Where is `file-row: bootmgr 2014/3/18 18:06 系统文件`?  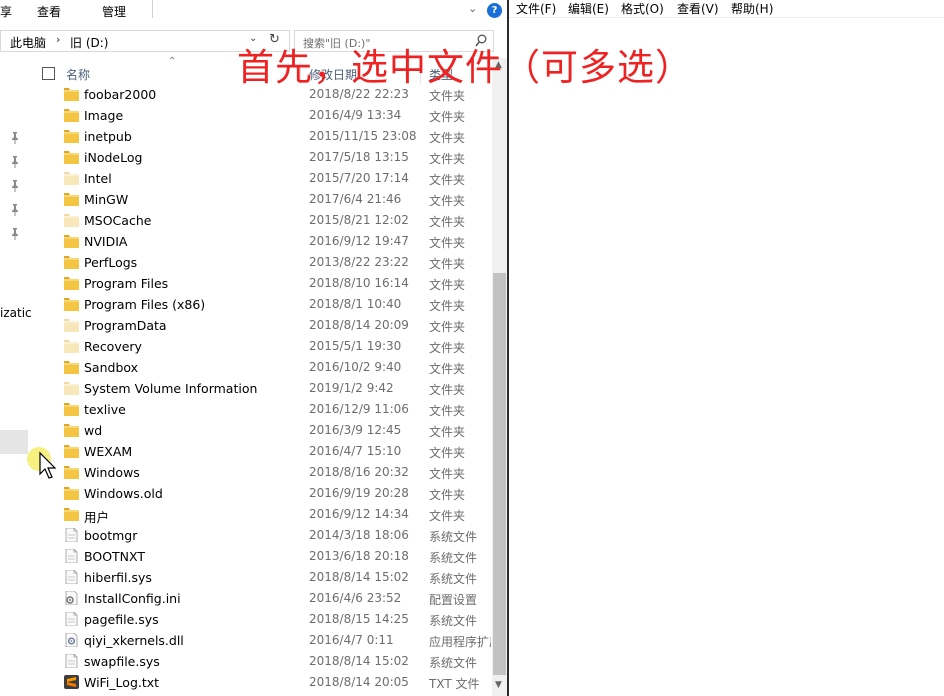
file-row: bootmgr 2014/3/18 18:06 系统文件 is located at coordinates (246, 535).